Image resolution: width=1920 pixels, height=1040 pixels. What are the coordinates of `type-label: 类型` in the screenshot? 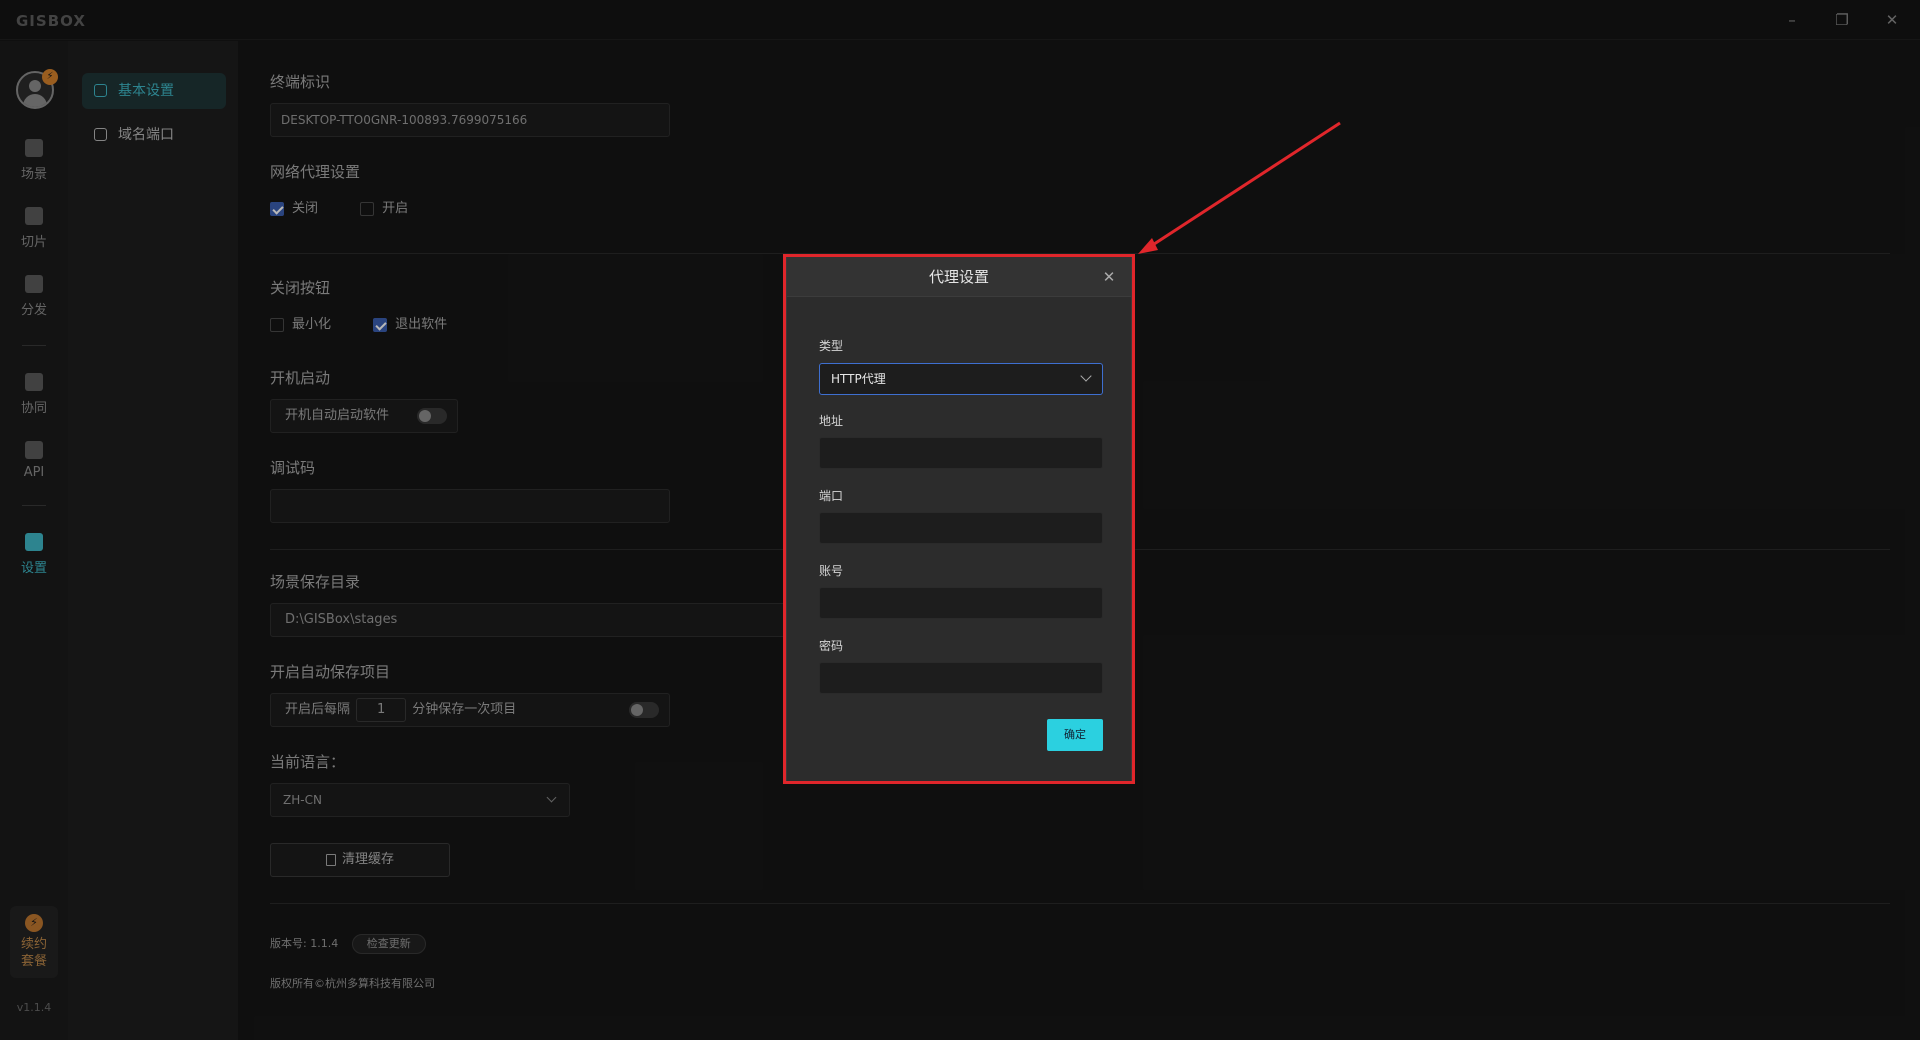 It's located at (831, 346).